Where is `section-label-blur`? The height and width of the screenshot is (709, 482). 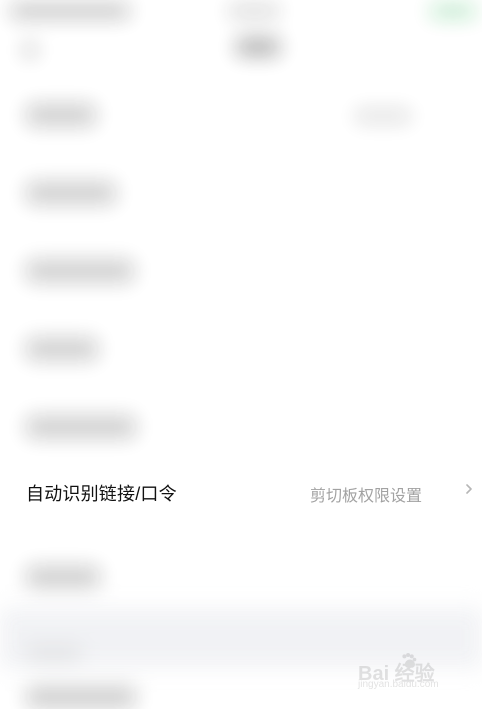
section-label-blur is located at coordinates (54, 654).